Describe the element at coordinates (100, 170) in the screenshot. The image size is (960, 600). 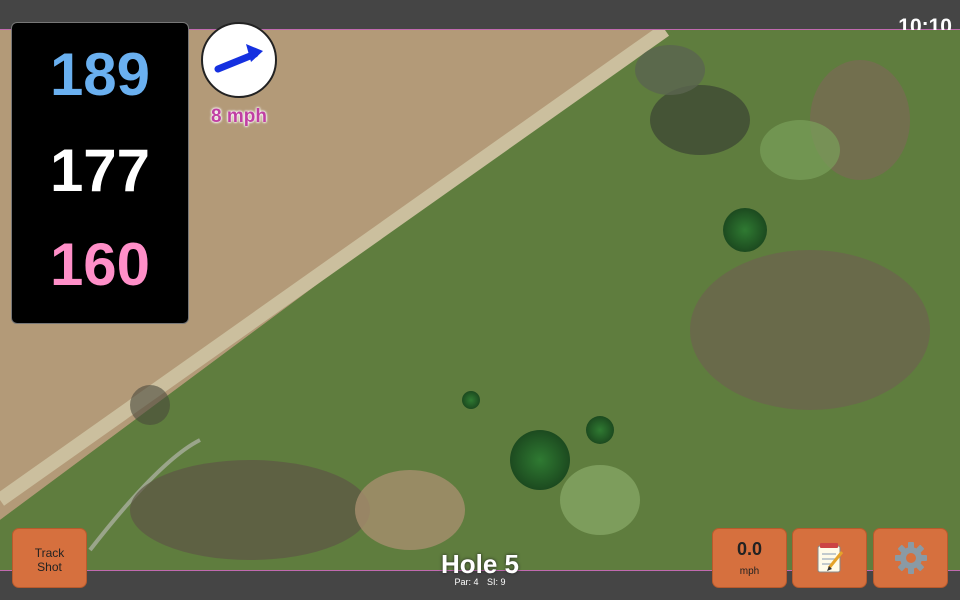
I see `middle-distance: 177` at that location.